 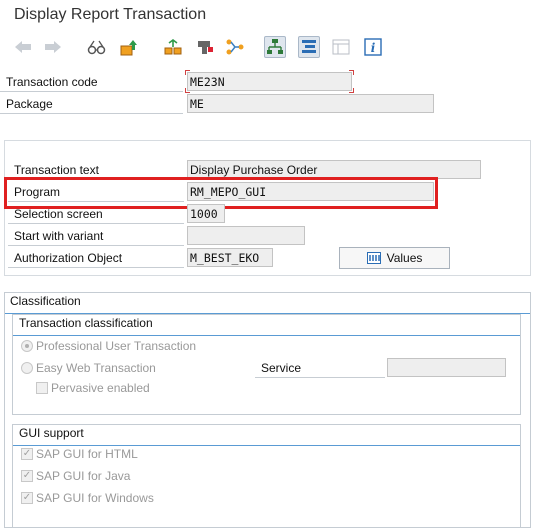 What do you see at coordinates (266, 435) in the screenshot?
I see `gui-support-header` at bounding box center [266, 435].